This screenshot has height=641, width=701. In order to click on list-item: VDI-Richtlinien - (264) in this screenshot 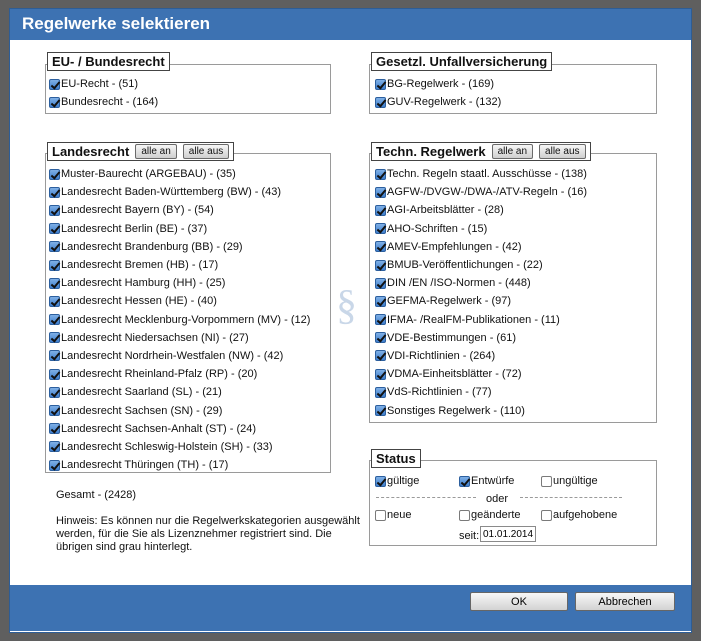, I will do `click(481, 356)`.